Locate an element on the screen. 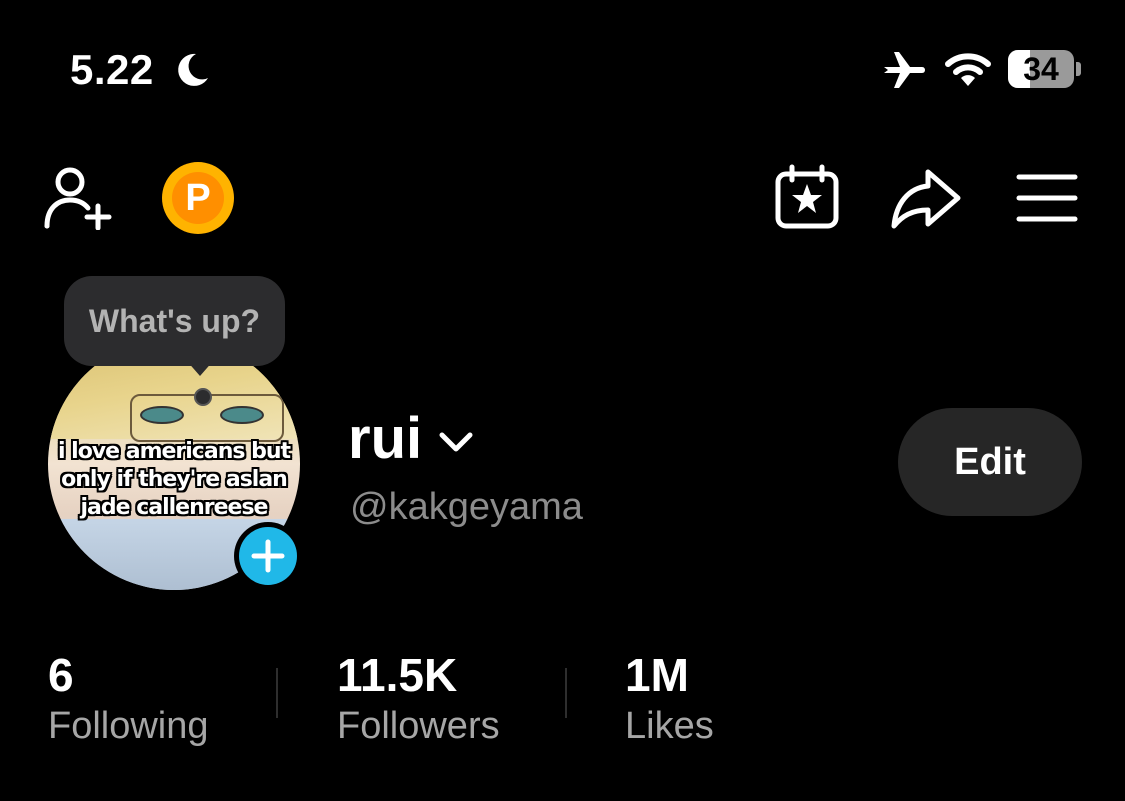 The height and width of the screenshot is (801, 1125). menu-icon is located at coordinates (1047, 198).